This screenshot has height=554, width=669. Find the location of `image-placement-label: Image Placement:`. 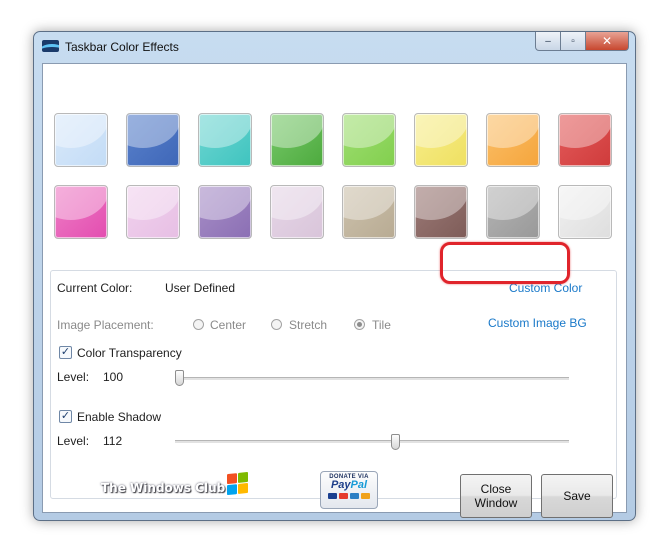

image-placement-label: Image Placement: is located at coordinates (105, 325).